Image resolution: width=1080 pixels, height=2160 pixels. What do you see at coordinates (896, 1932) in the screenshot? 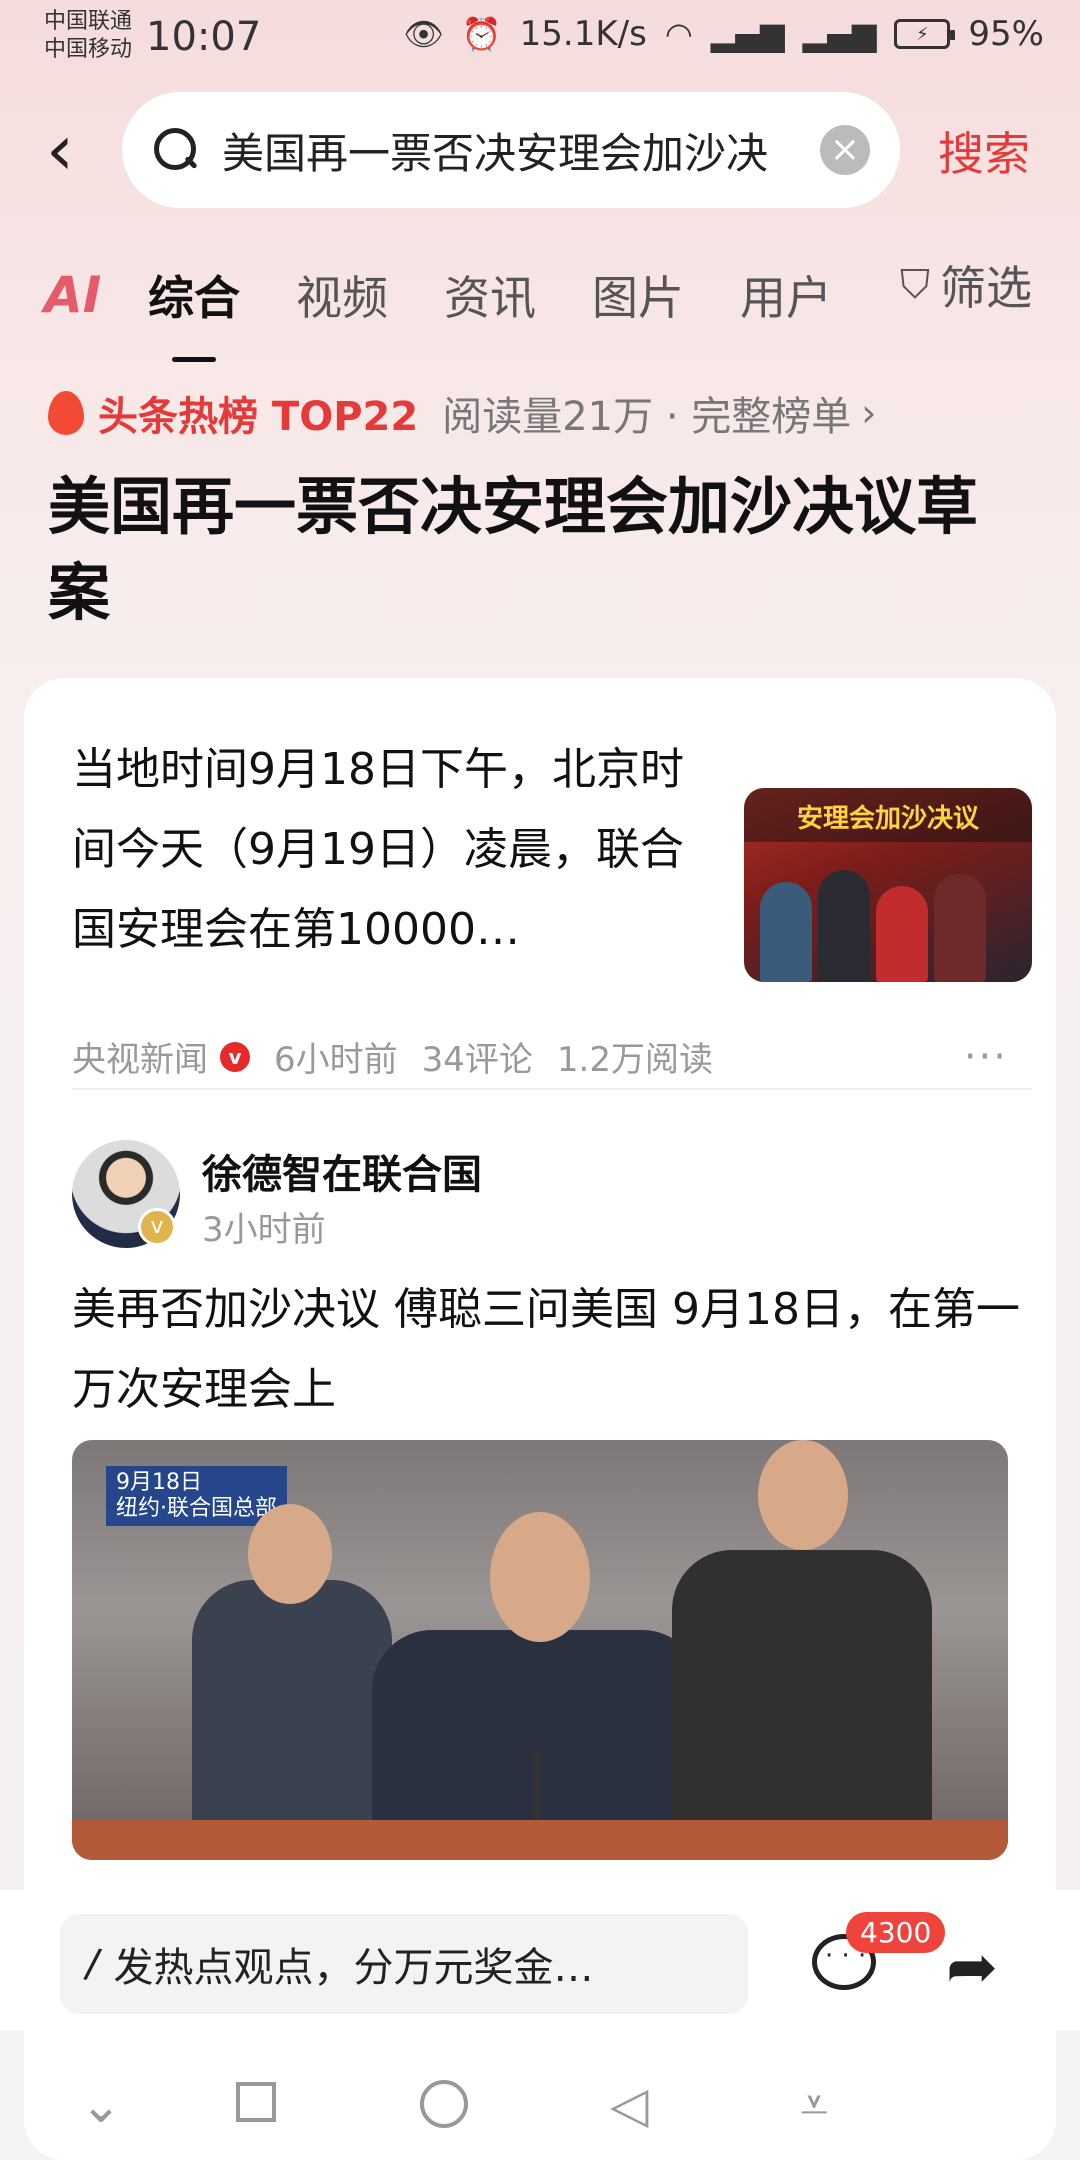
I see `comment-count-badge: 4300` at bounding box center [896, 1932].